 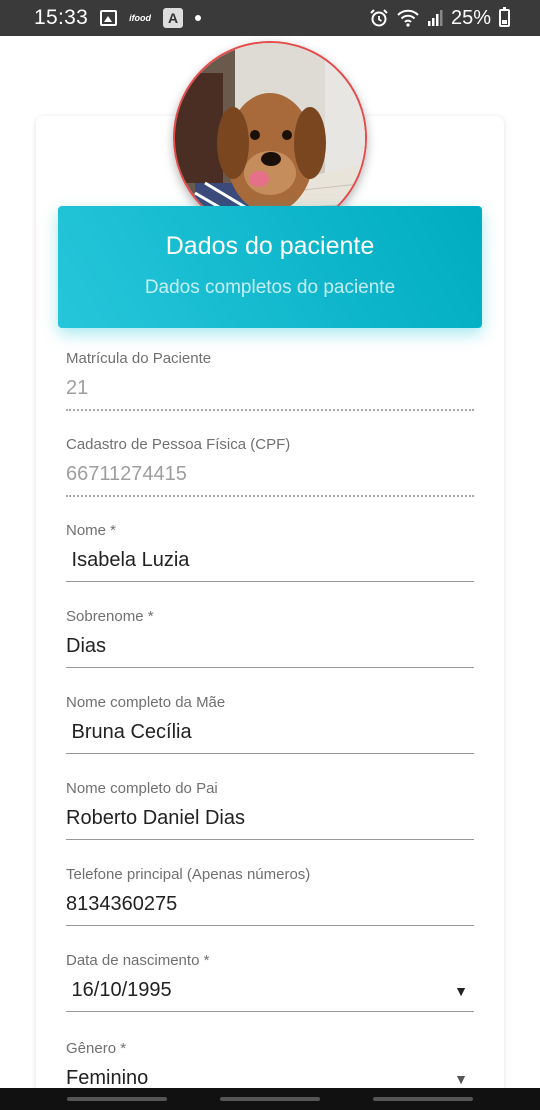 I want to click on field-label: Telefone principal (Apenas números), so click(x=188, y=874).